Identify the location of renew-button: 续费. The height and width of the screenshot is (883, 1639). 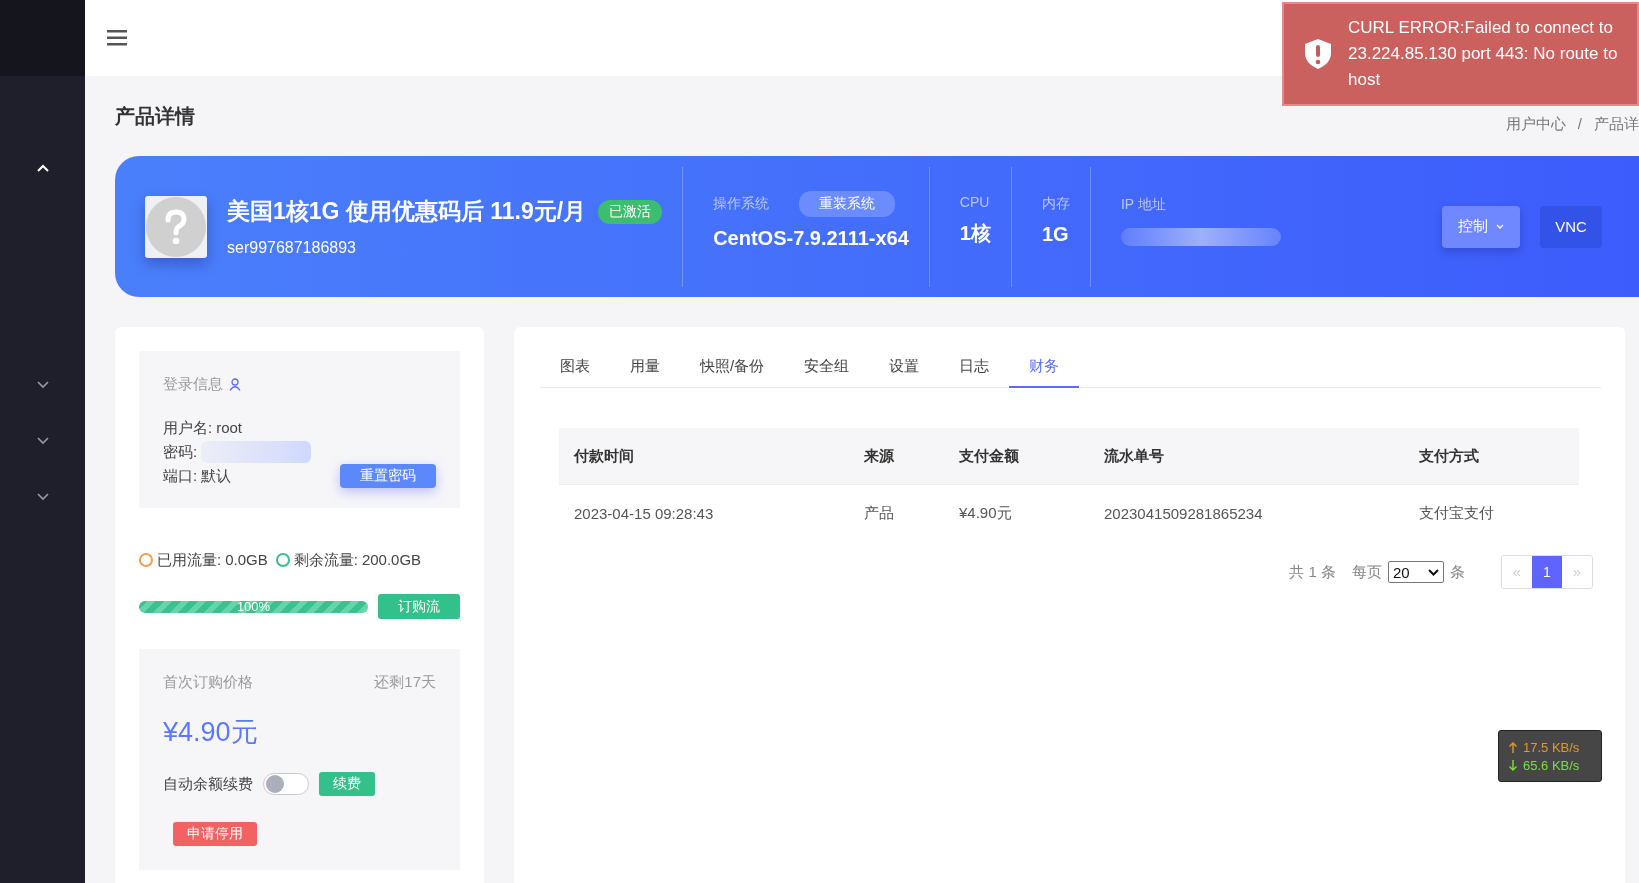
(347, 784).